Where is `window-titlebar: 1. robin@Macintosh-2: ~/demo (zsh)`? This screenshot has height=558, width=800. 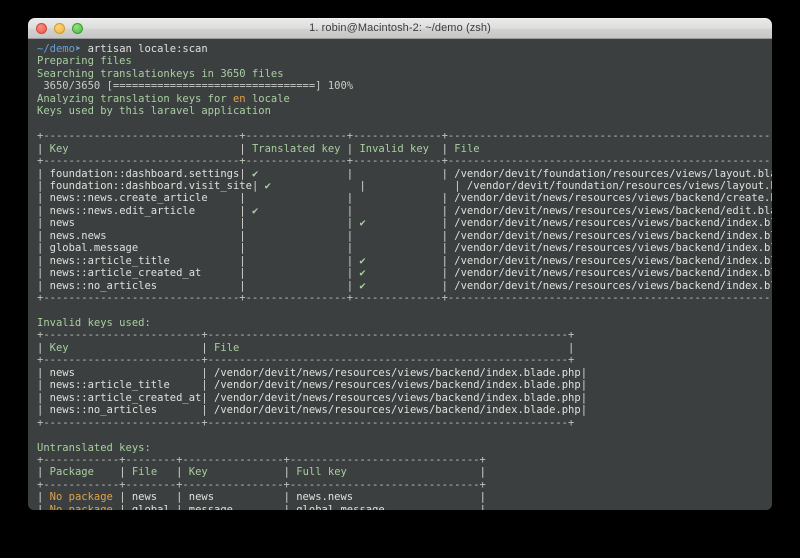 window-titlebar: 1. robin@Macintosh-2: ~/demo (zsh) is located at coordinates (400, 28).